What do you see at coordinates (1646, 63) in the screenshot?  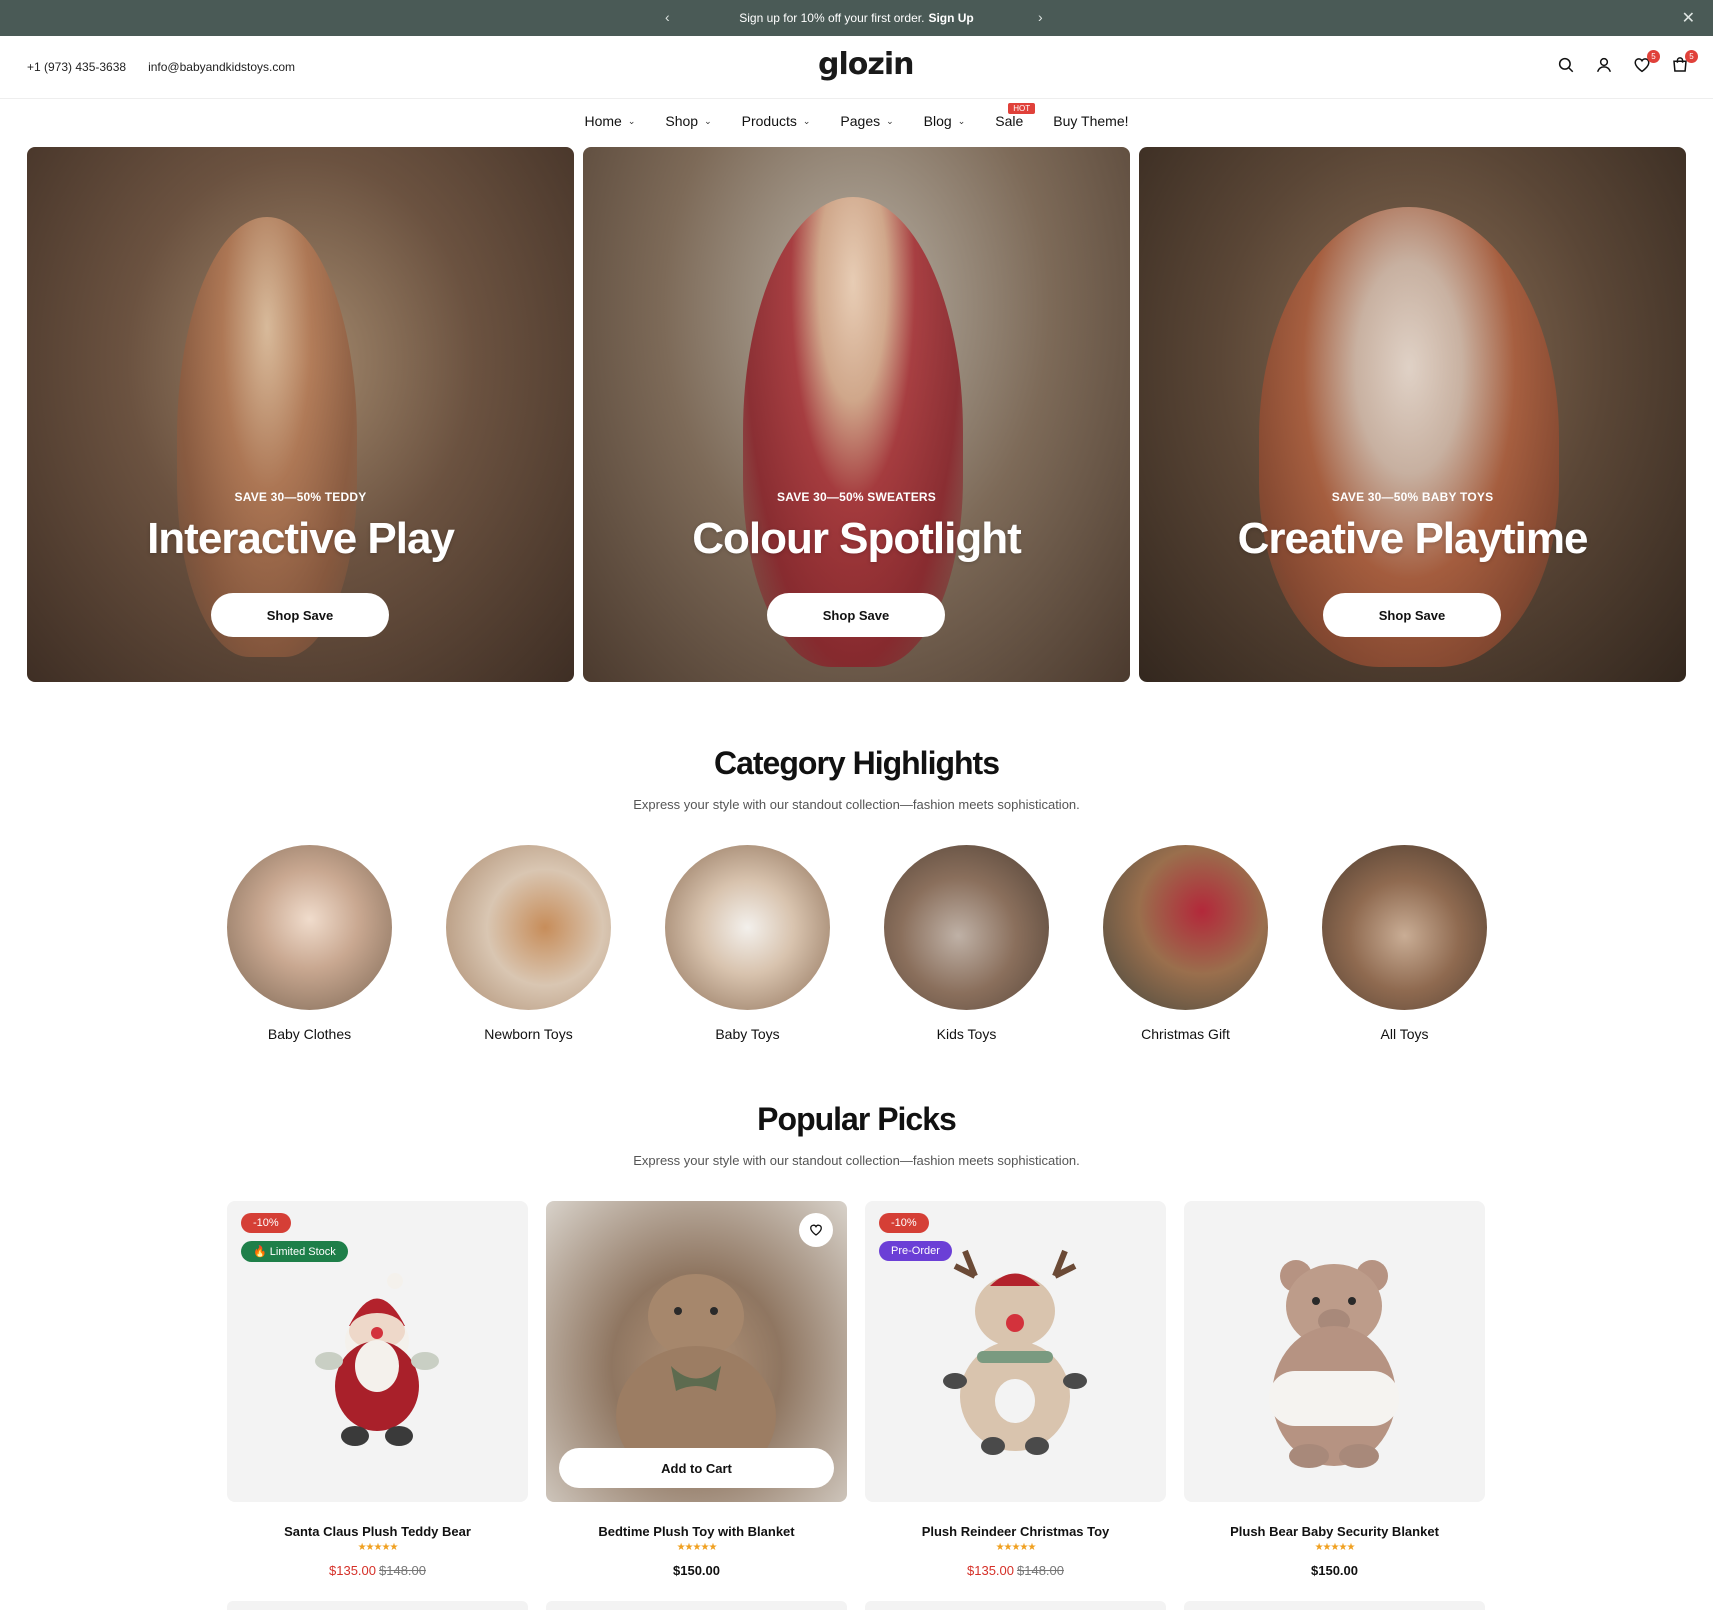 I see `wishlist-icon: 5` at bounding box center [1646, 63].